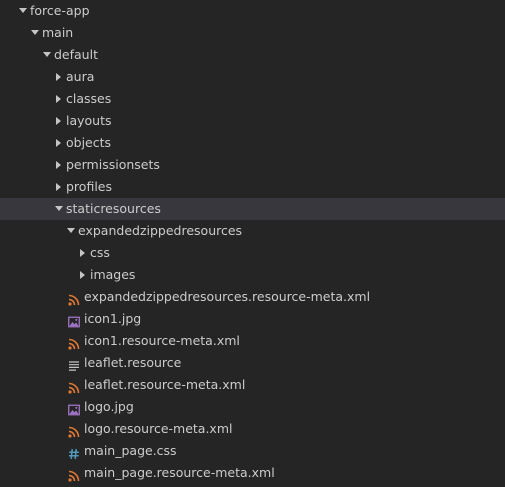 The width and height of the screenshot is (505, 487). I want to click on tree-item-label: profiles, so click(89, 186).